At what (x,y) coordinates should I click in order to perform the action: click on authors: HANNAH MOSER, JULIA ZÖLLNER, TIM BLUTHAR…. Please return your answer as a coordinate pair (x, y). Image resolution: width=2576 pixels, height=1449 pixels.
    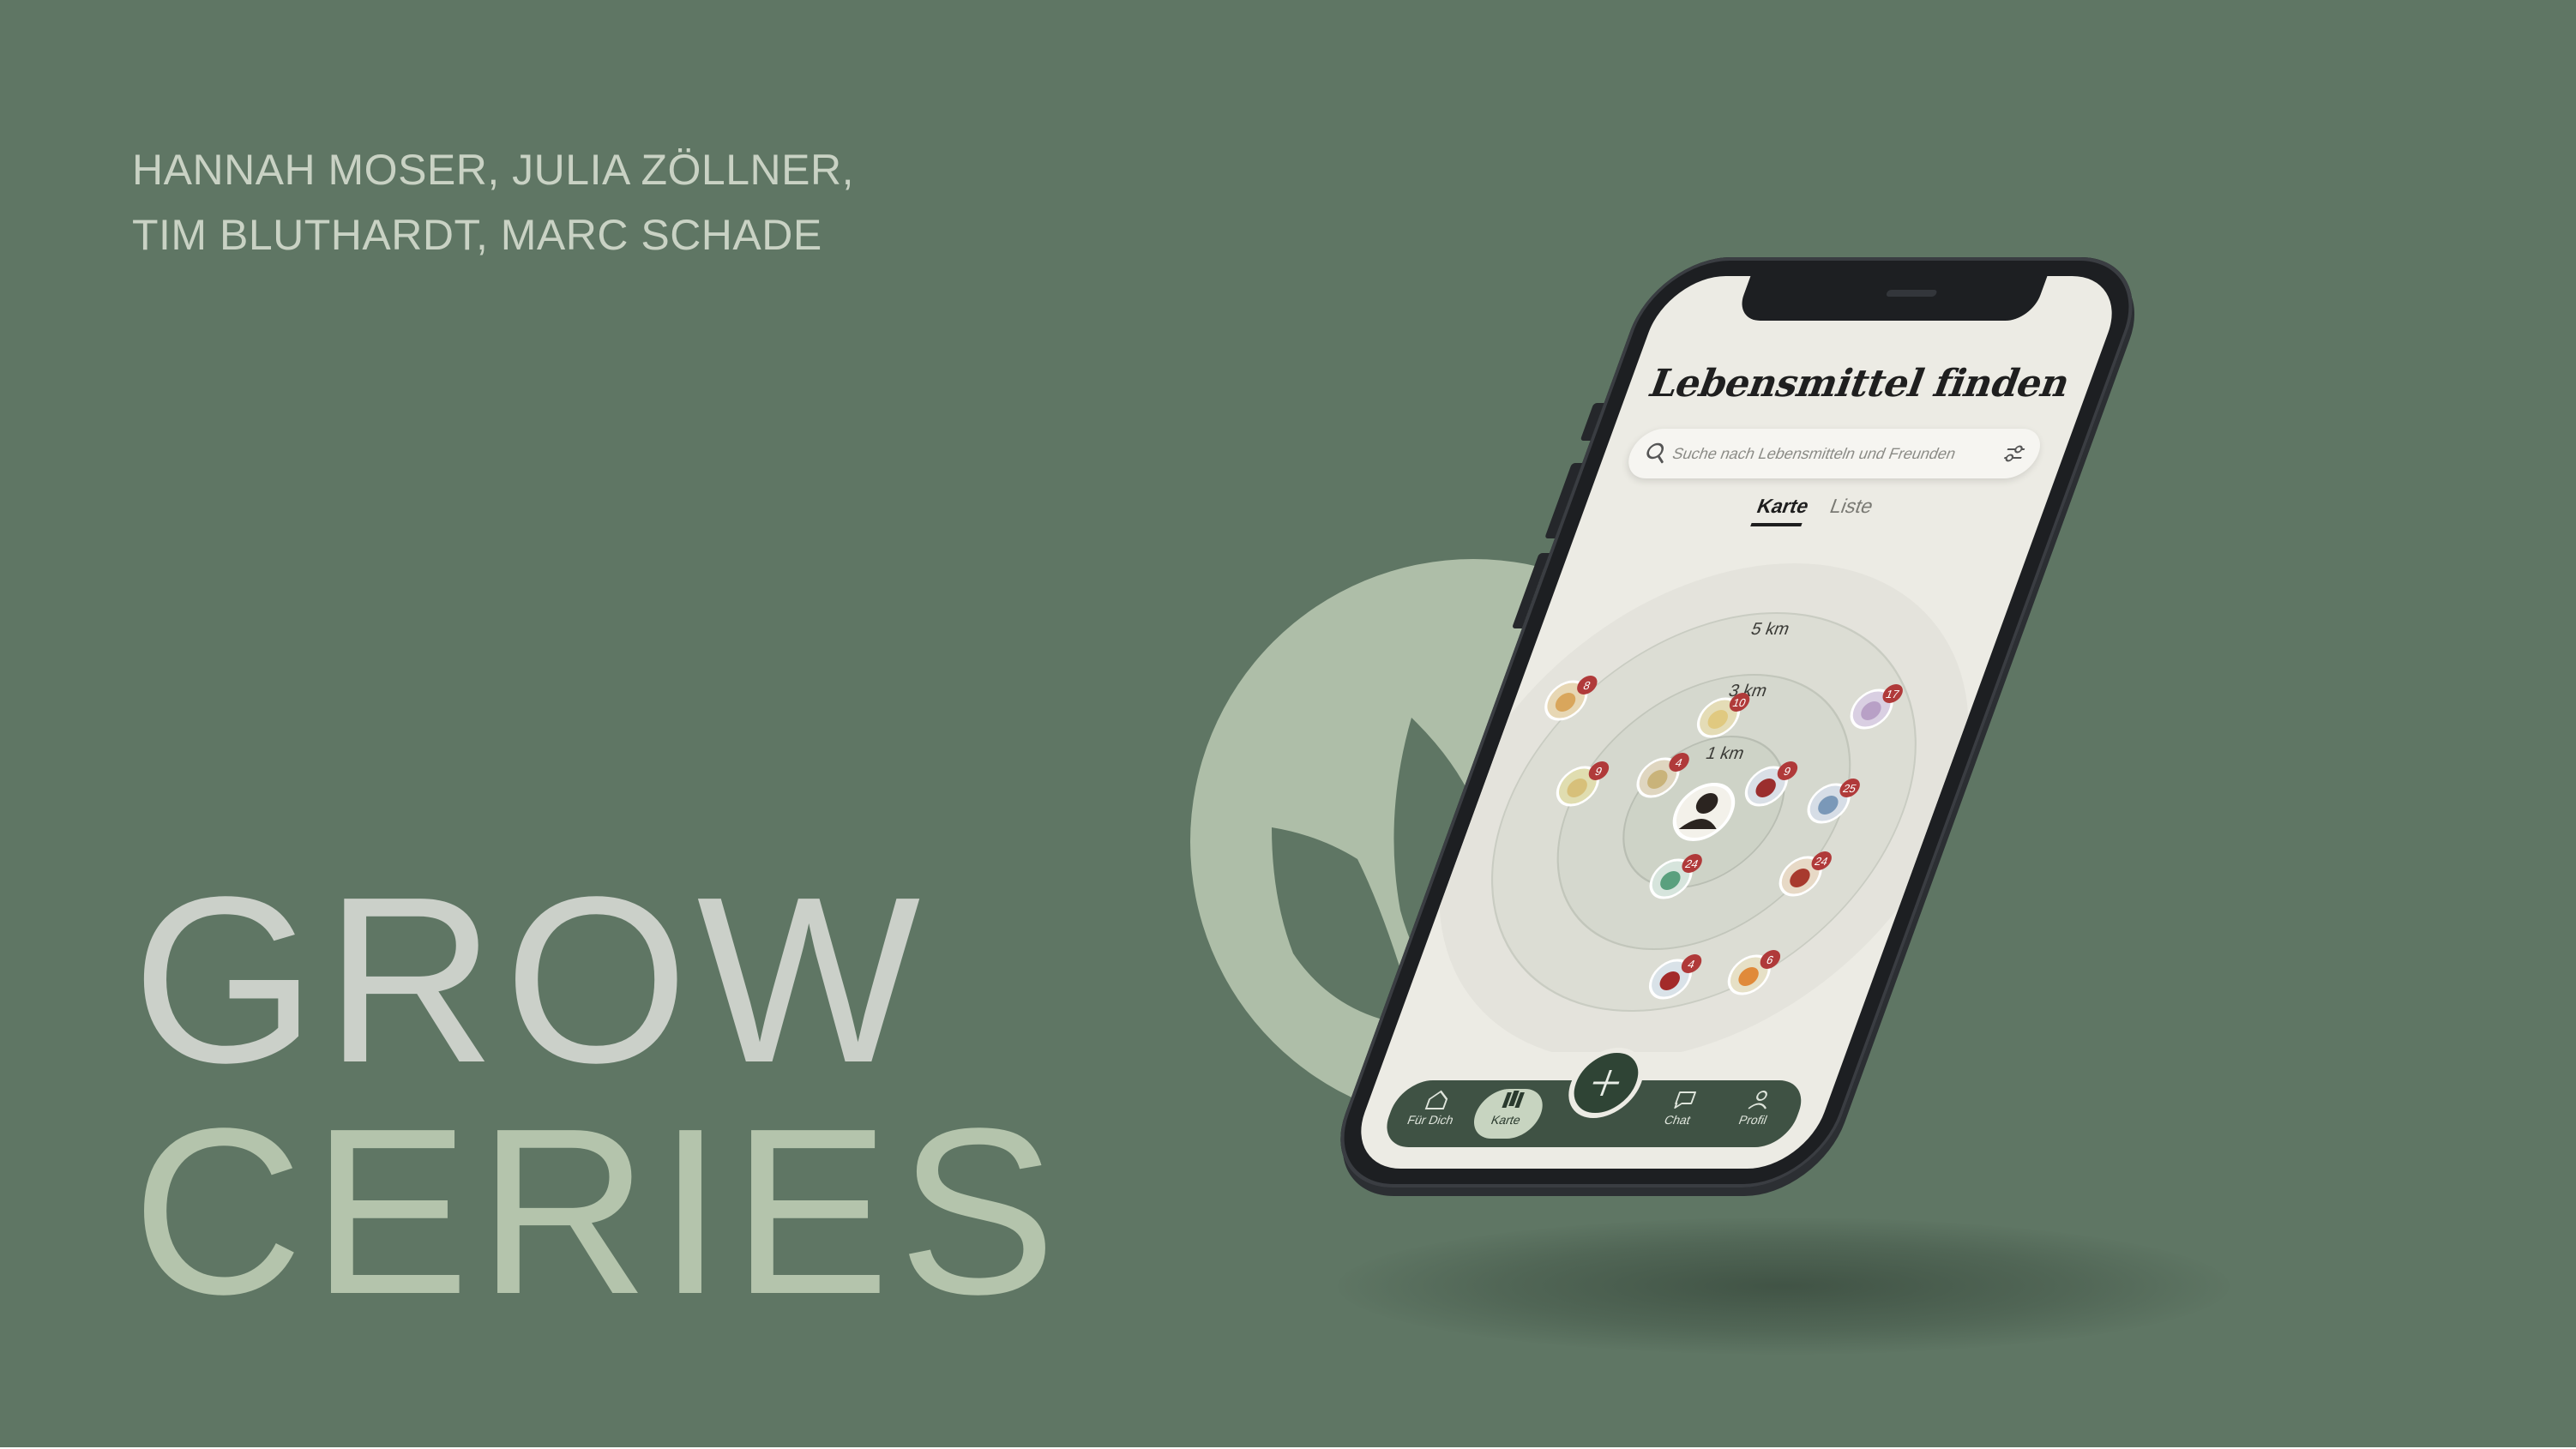
    Looking at the image, I should click on (493, 203).